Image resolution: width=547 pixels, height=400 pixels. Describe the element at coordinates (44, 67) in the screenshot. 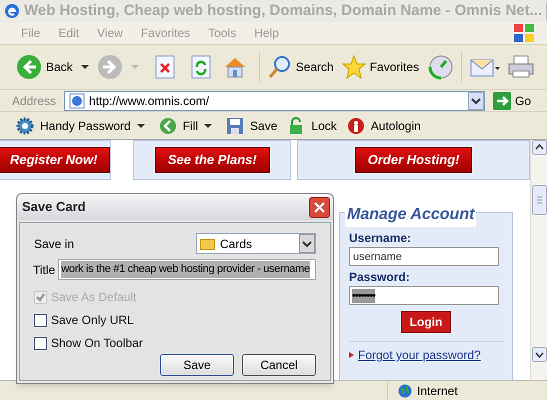

I see `back-button: Back` at that location.